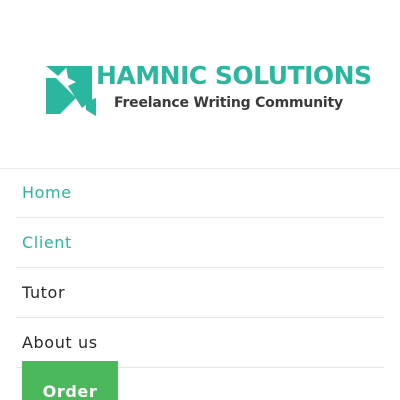 The height and width of the screenshot is (400, 400). I want to click on logo-title: HAMNIC SOLUTIONS, so click(234, 75).